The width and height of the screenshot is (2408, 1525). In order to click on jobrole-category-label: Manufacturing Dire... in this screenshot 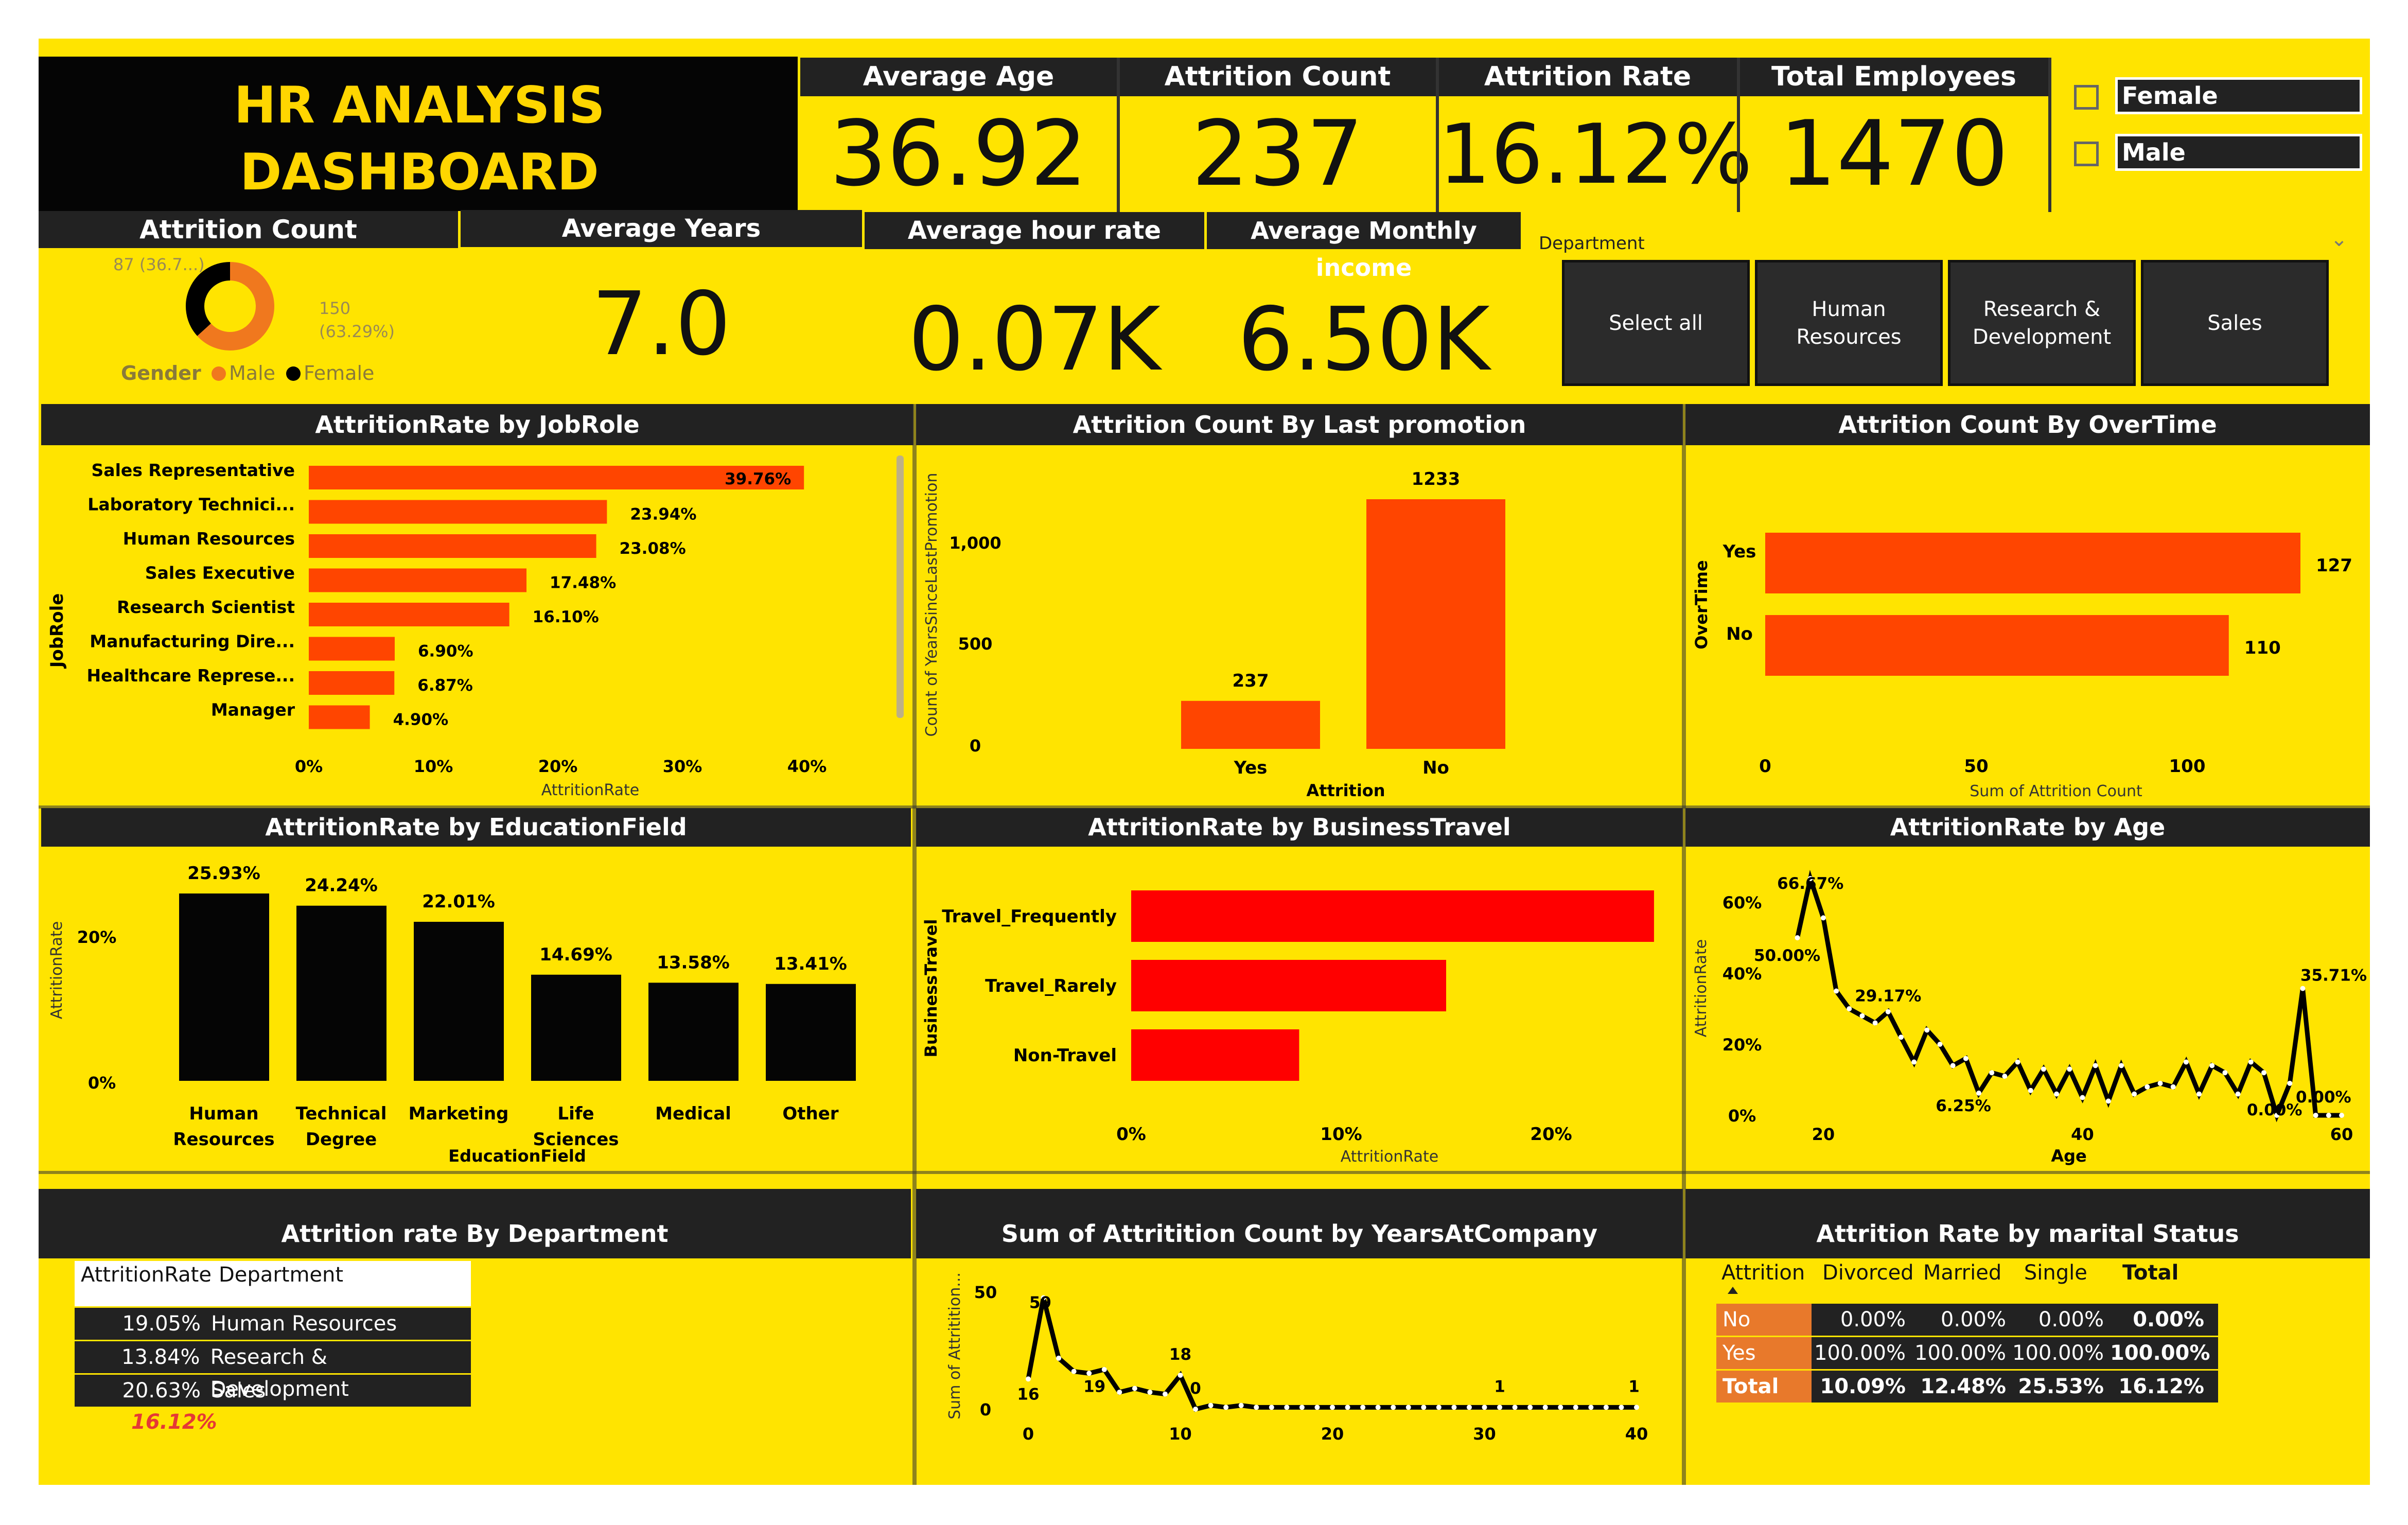, I will do `click(193, 642)`.